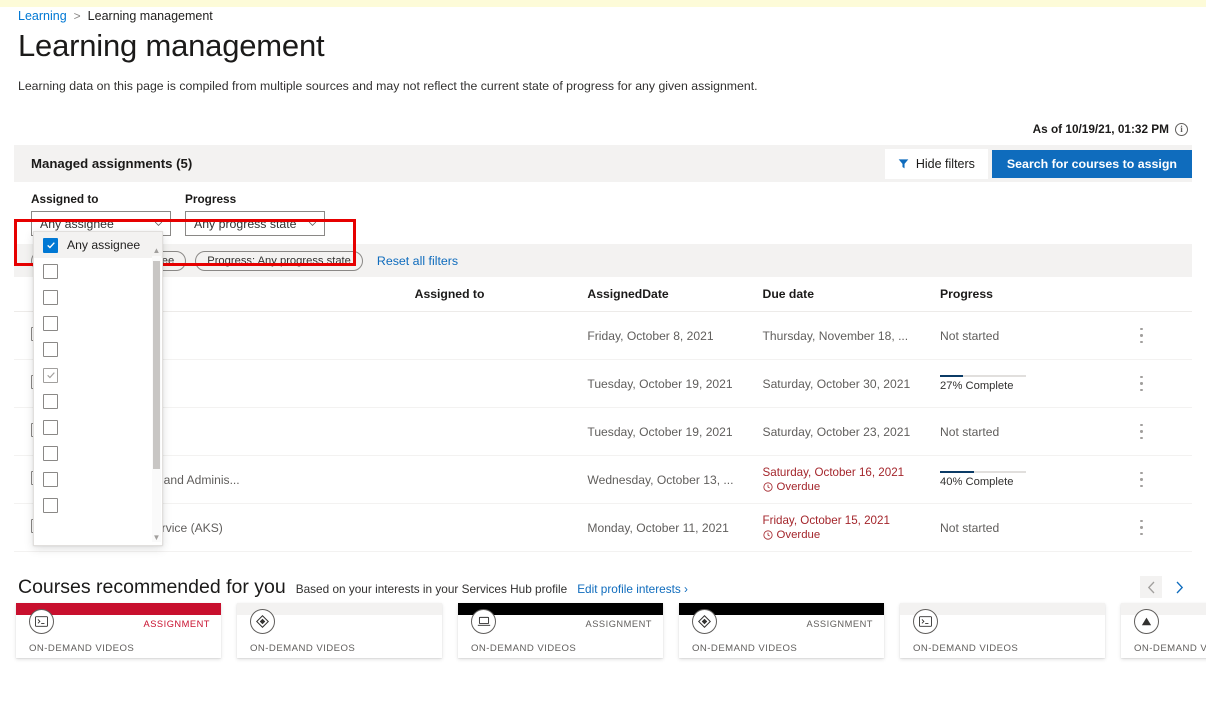 The image size is (1206, 703). What do you see at coordinates (798, 487) in the screenshot?
I see `overdue-label: Overdue` at bounding box center [798, 487].